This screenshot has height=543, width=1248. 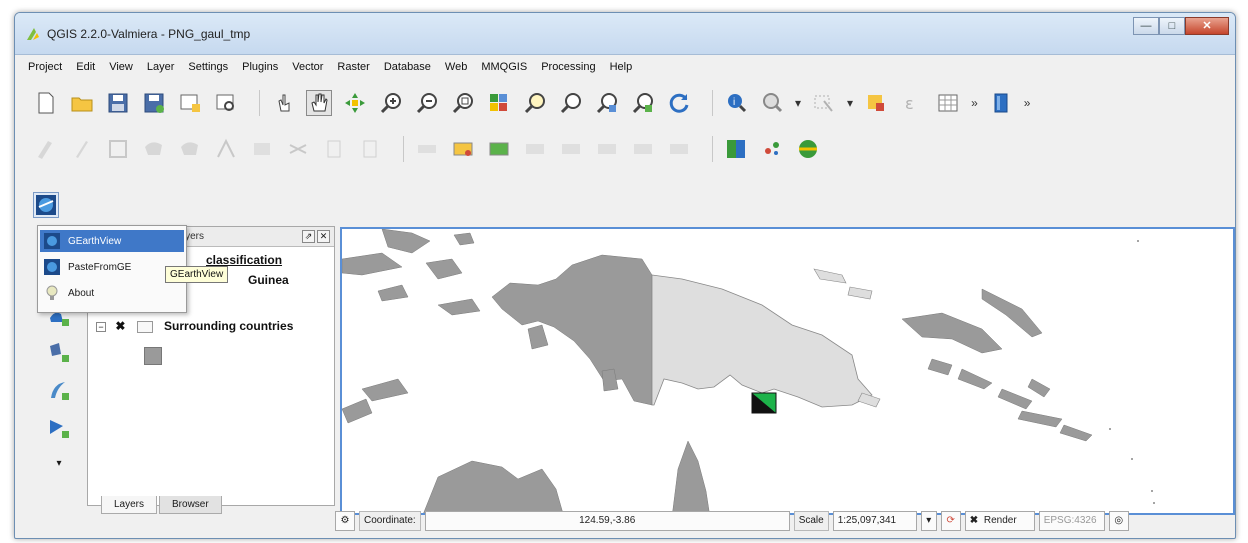 What do you see at coordinates (679, 149) in the screenshot?
I see `label-properties-icon` at bounding box center [679, 149].